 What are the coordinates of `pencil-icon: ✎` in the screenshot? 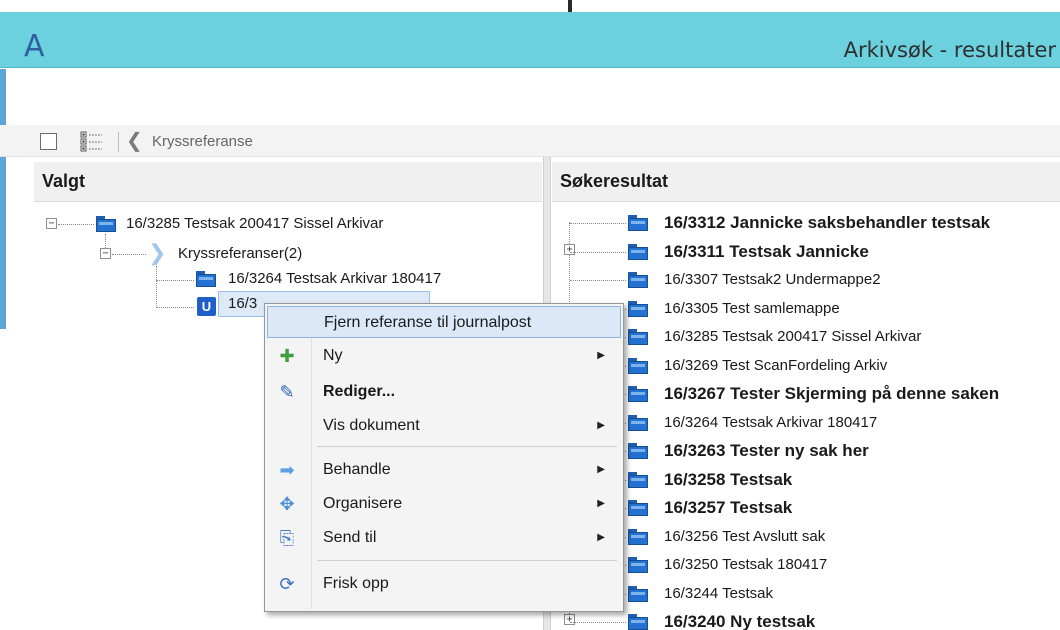 It's located at (287, 392).